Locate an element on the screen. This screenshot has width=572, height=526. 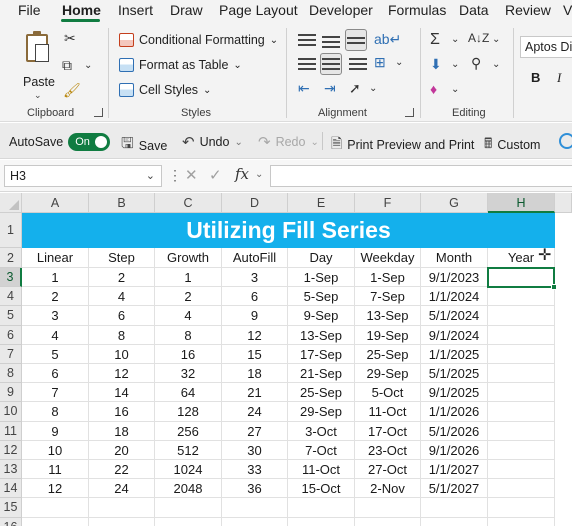
data-cell: 18 is located at coordinates (122, 431).